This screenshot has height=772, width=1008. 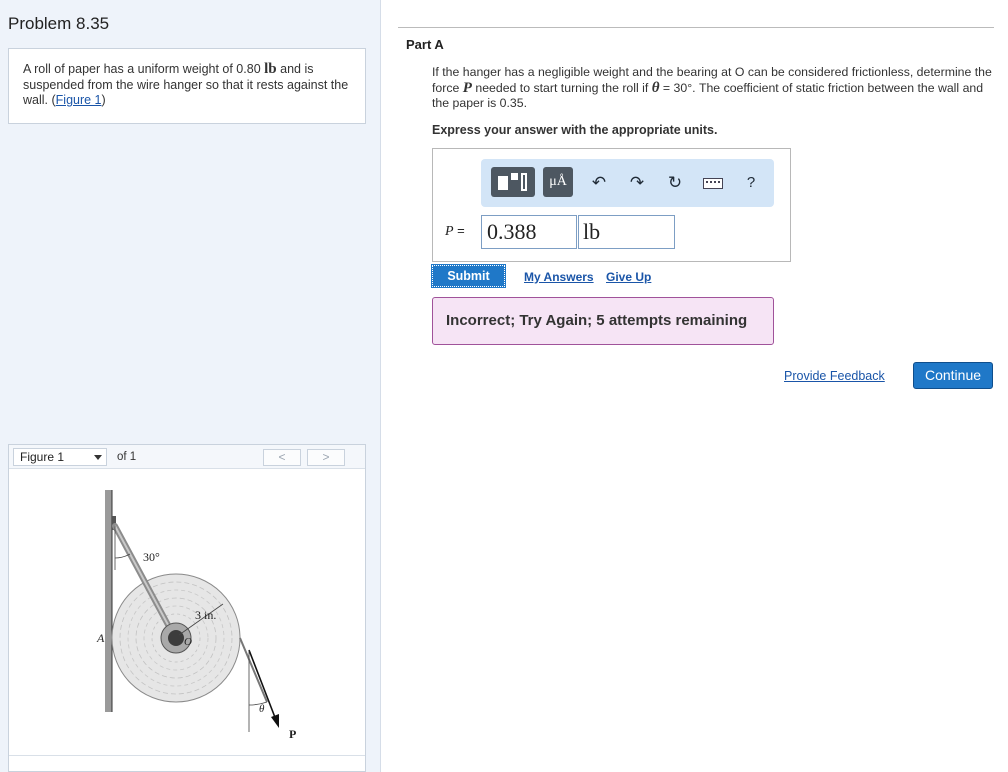 I want to click on redo-icon: ↷, so click(x=637, y=183).